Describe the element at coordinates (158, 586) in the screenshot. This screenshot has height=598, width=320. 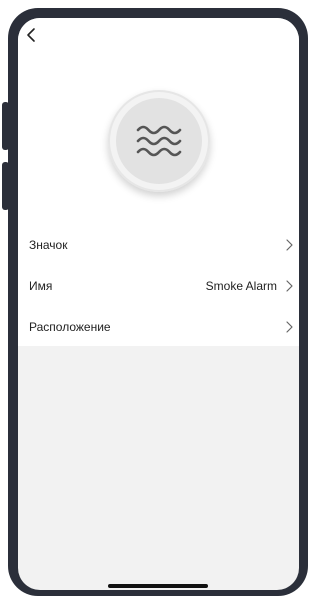
I see `home-indicator` at that location.